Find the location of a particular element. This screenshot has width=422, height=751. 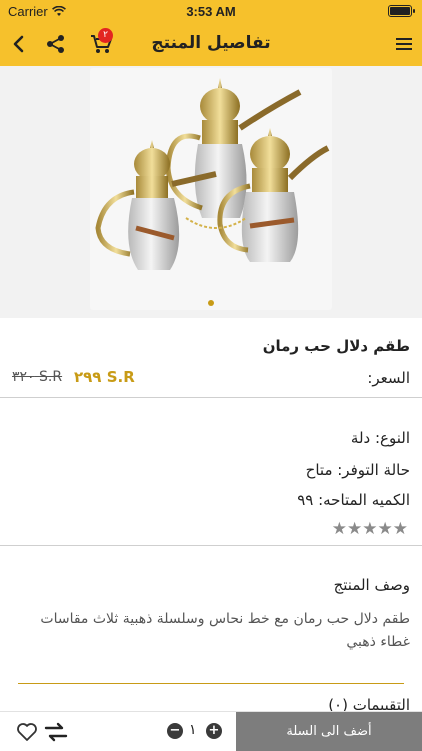

price-row: S.R ٣٢٠ S.R ٢٩٩ السعر: is located at coordinates (211, 378).